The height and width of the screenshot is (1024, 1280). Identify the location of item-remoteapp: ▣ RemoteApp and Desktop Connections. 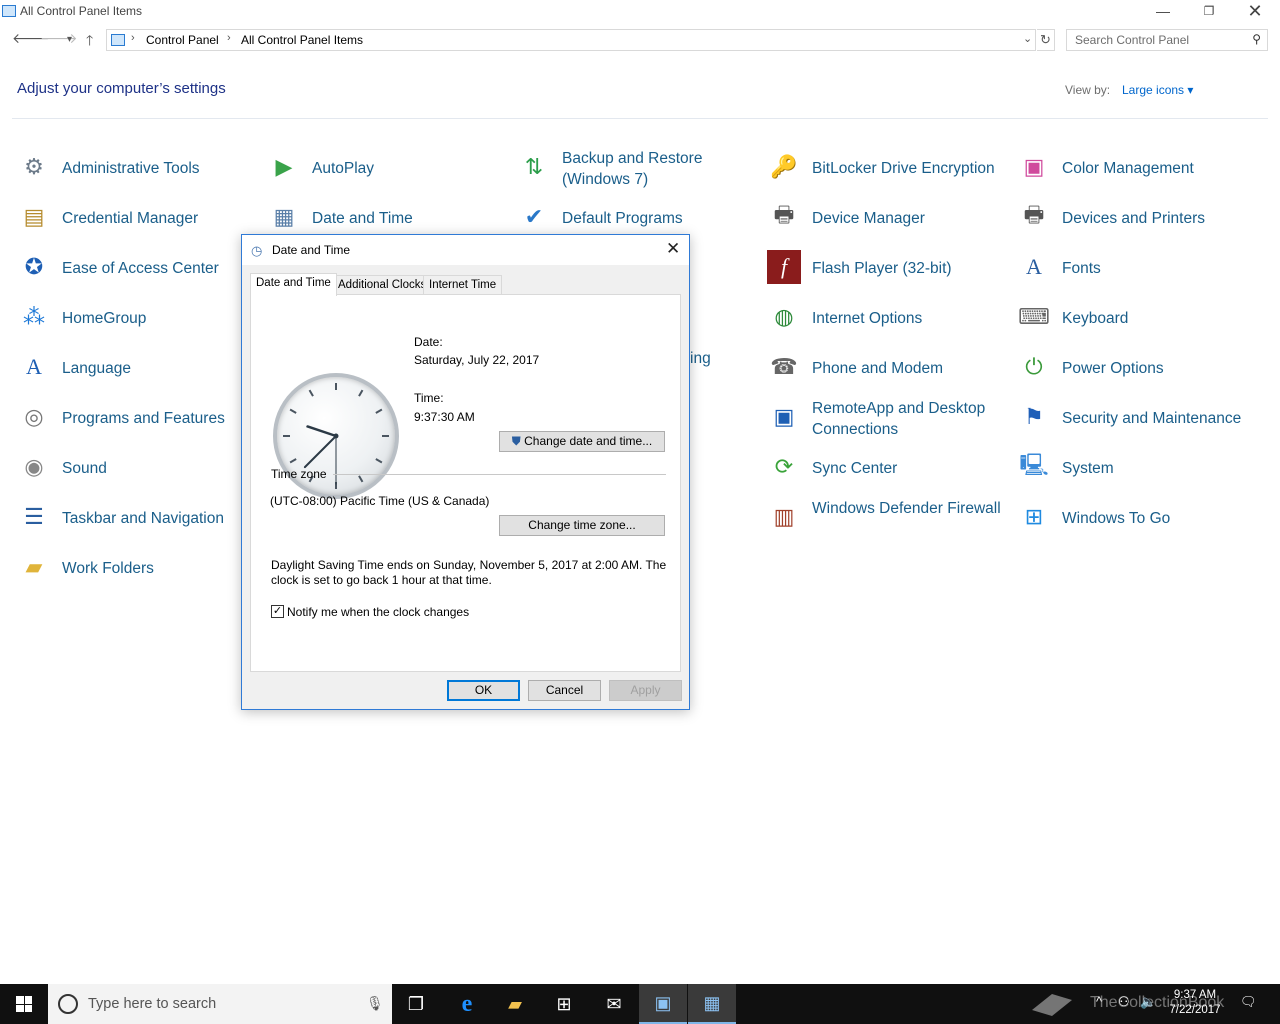
(887, 418).